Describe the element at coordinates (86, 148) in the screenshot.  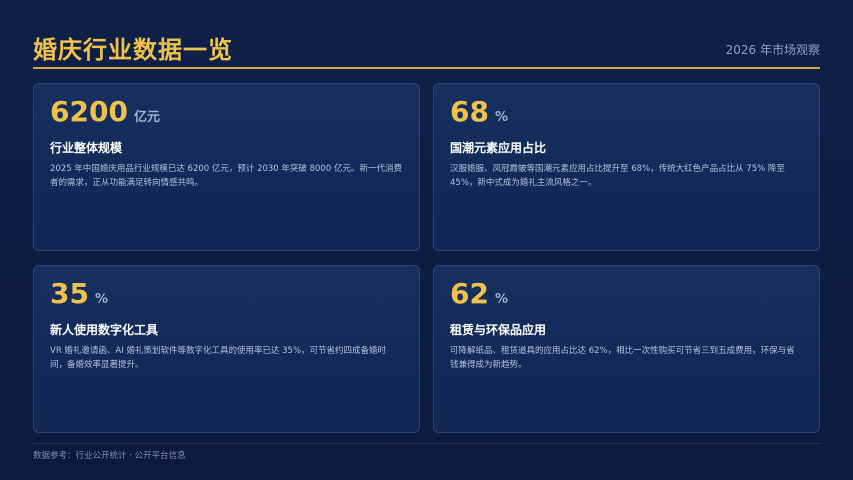
I see `stat-title: 行业整体规模` at that location.